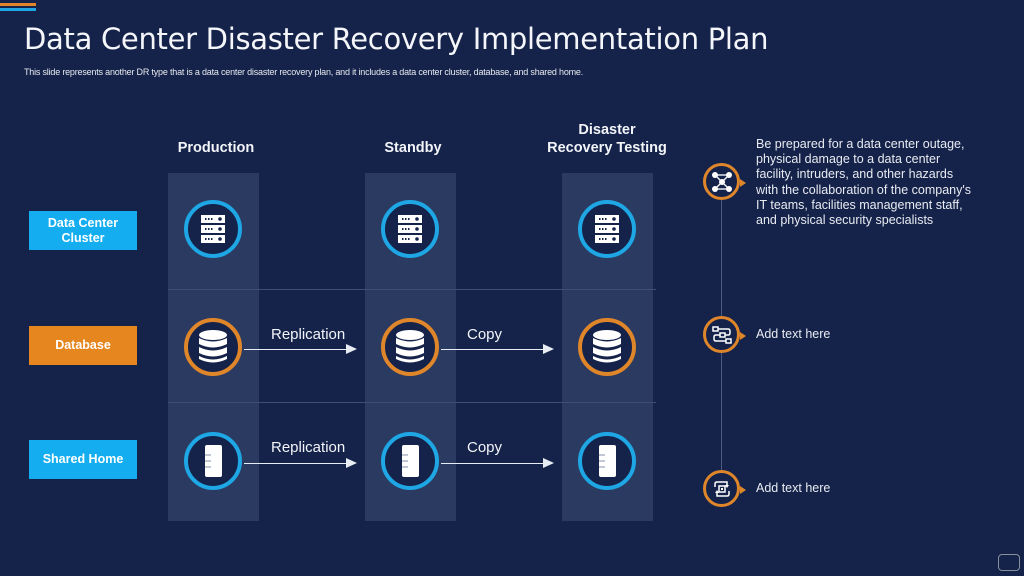 The width and height of the screenshot is (1024, 576). Describe the element at coordinates (1009, 562) in the screenshot. I see `slide-nav-button` at that location.